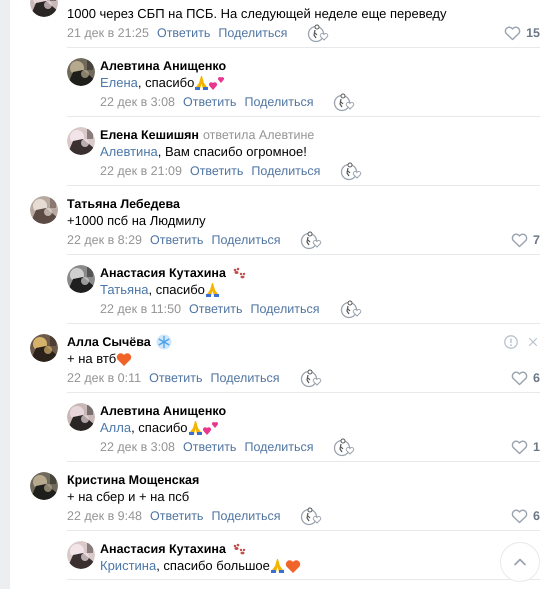  What do you see at coordinates (128, 566) in the screenshot?
I see `mention-link: Кристина` at bounding box center [128, 566].